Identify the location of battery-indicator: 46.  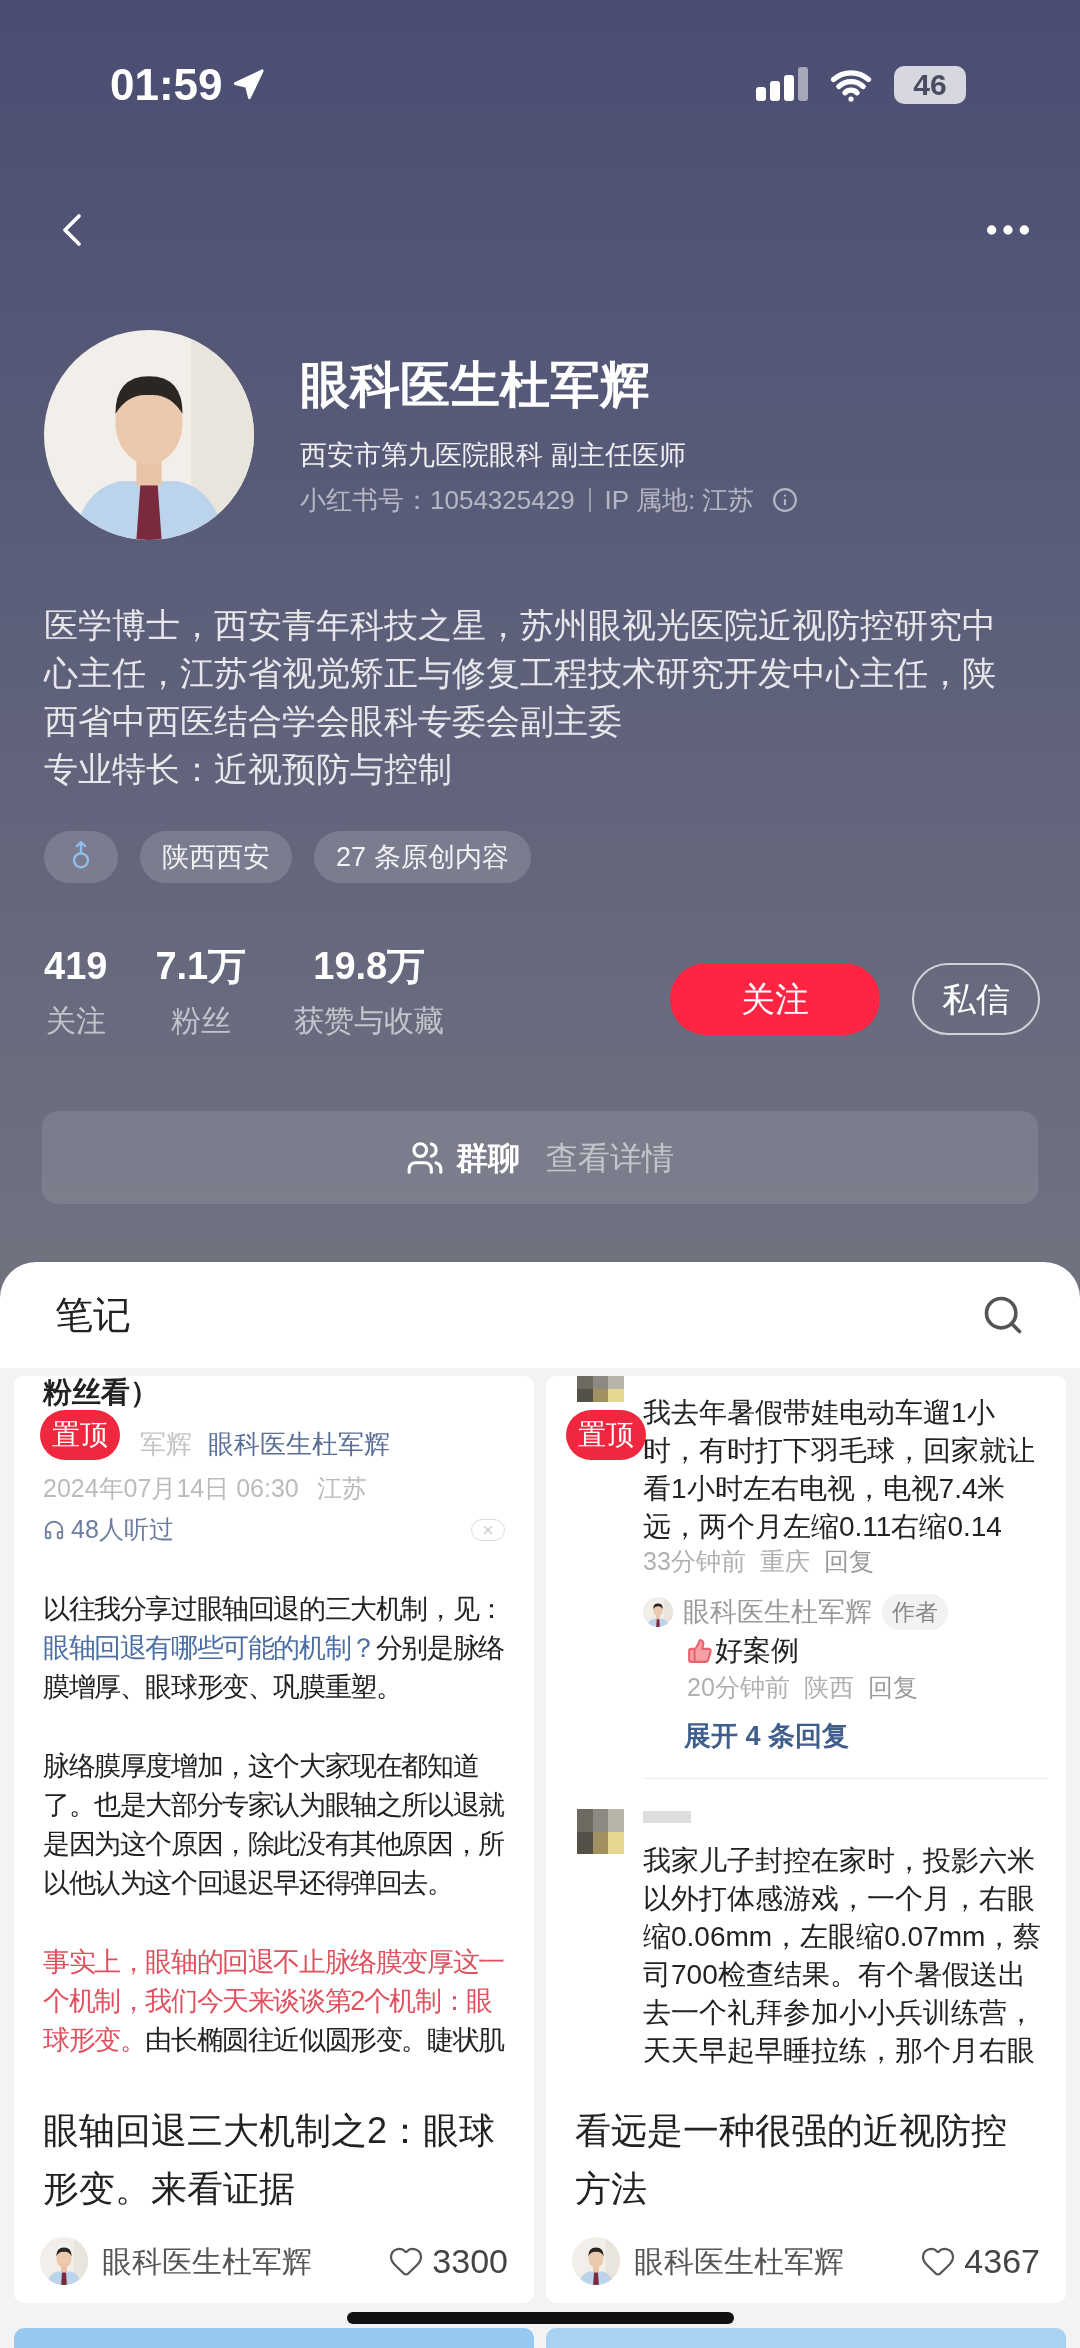
(930, 85).